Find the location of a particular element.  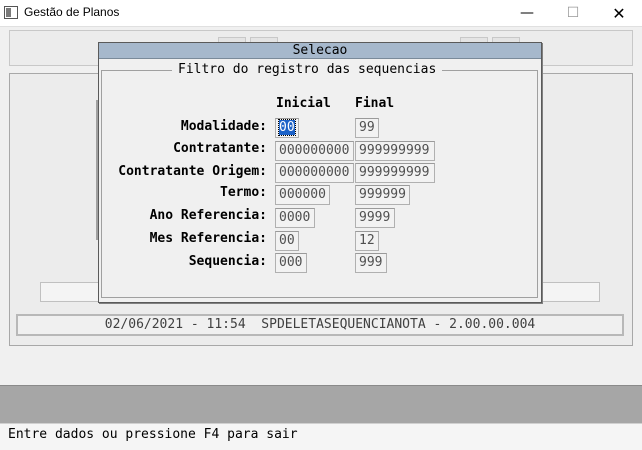

termo-final-input: 999999 is located at coordinates (382, 195).